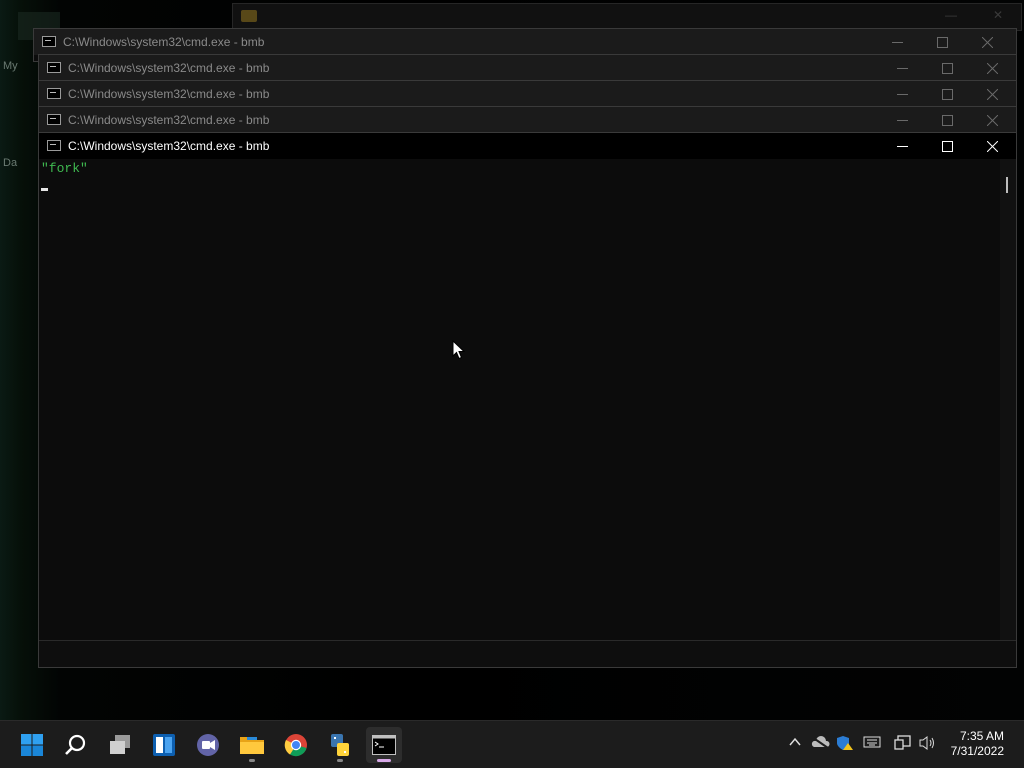  I want to click on network-icon, so click(902, 742).